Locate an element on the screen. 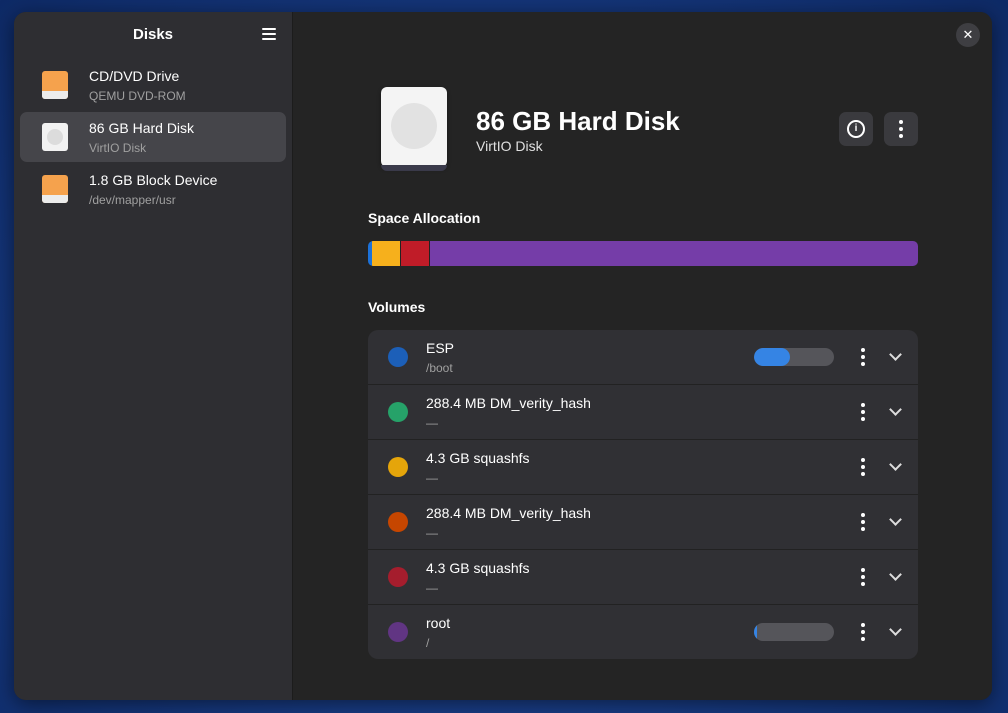 This screenshot has height=713, width=1008. sidebar-item-label: CD/DVD Drive is located at coordinates (134, 76).